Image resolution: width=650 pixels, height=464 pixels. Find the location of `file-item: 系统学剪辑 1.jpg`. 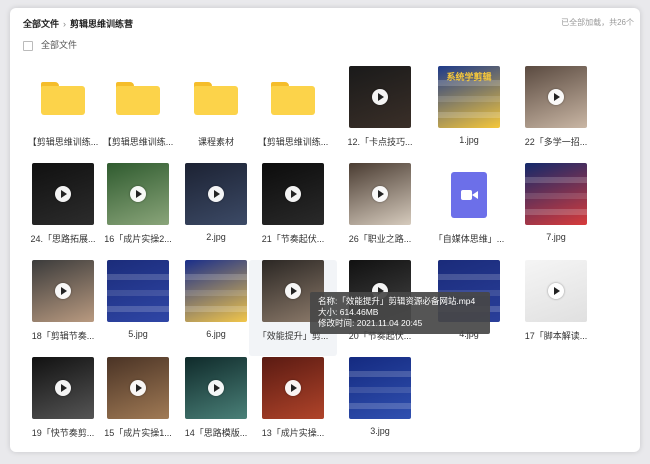

file-item: 系统学剪辑 1.jpg is located at coordinates (469, 114).